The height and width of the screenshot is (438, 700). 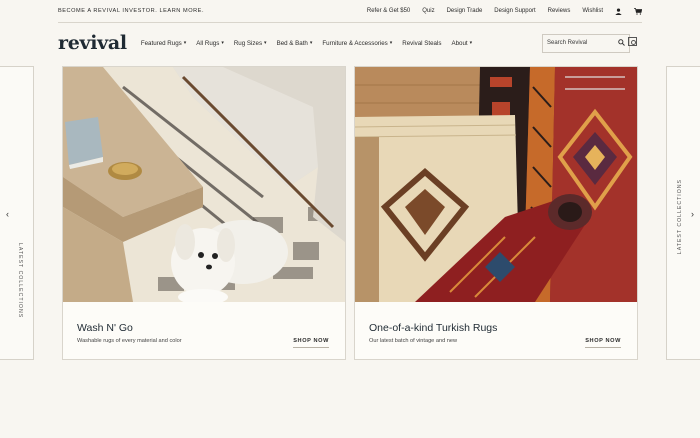 What do you see at coordinates (17, 213) in the screenshot?
I see `latest-collections-prev-tab: ‹ LATEST COLLECTIONS` at bounding box center [17, 213].